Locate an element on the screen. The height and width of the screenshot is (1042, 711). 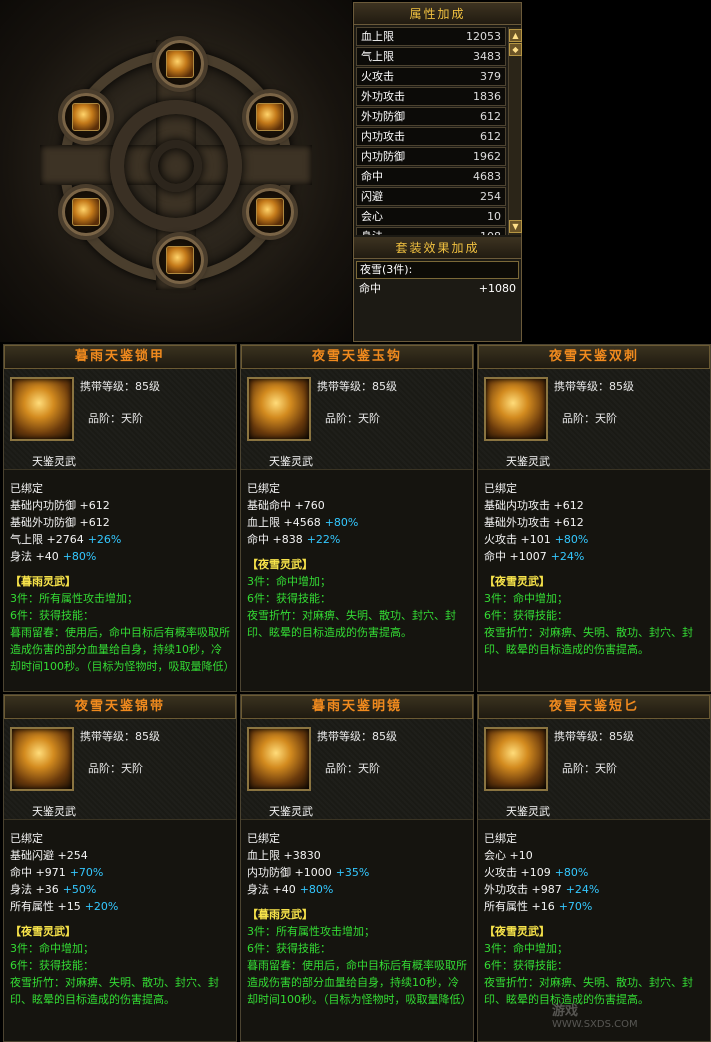
dagger-icon is located at coordinates (516, 759).